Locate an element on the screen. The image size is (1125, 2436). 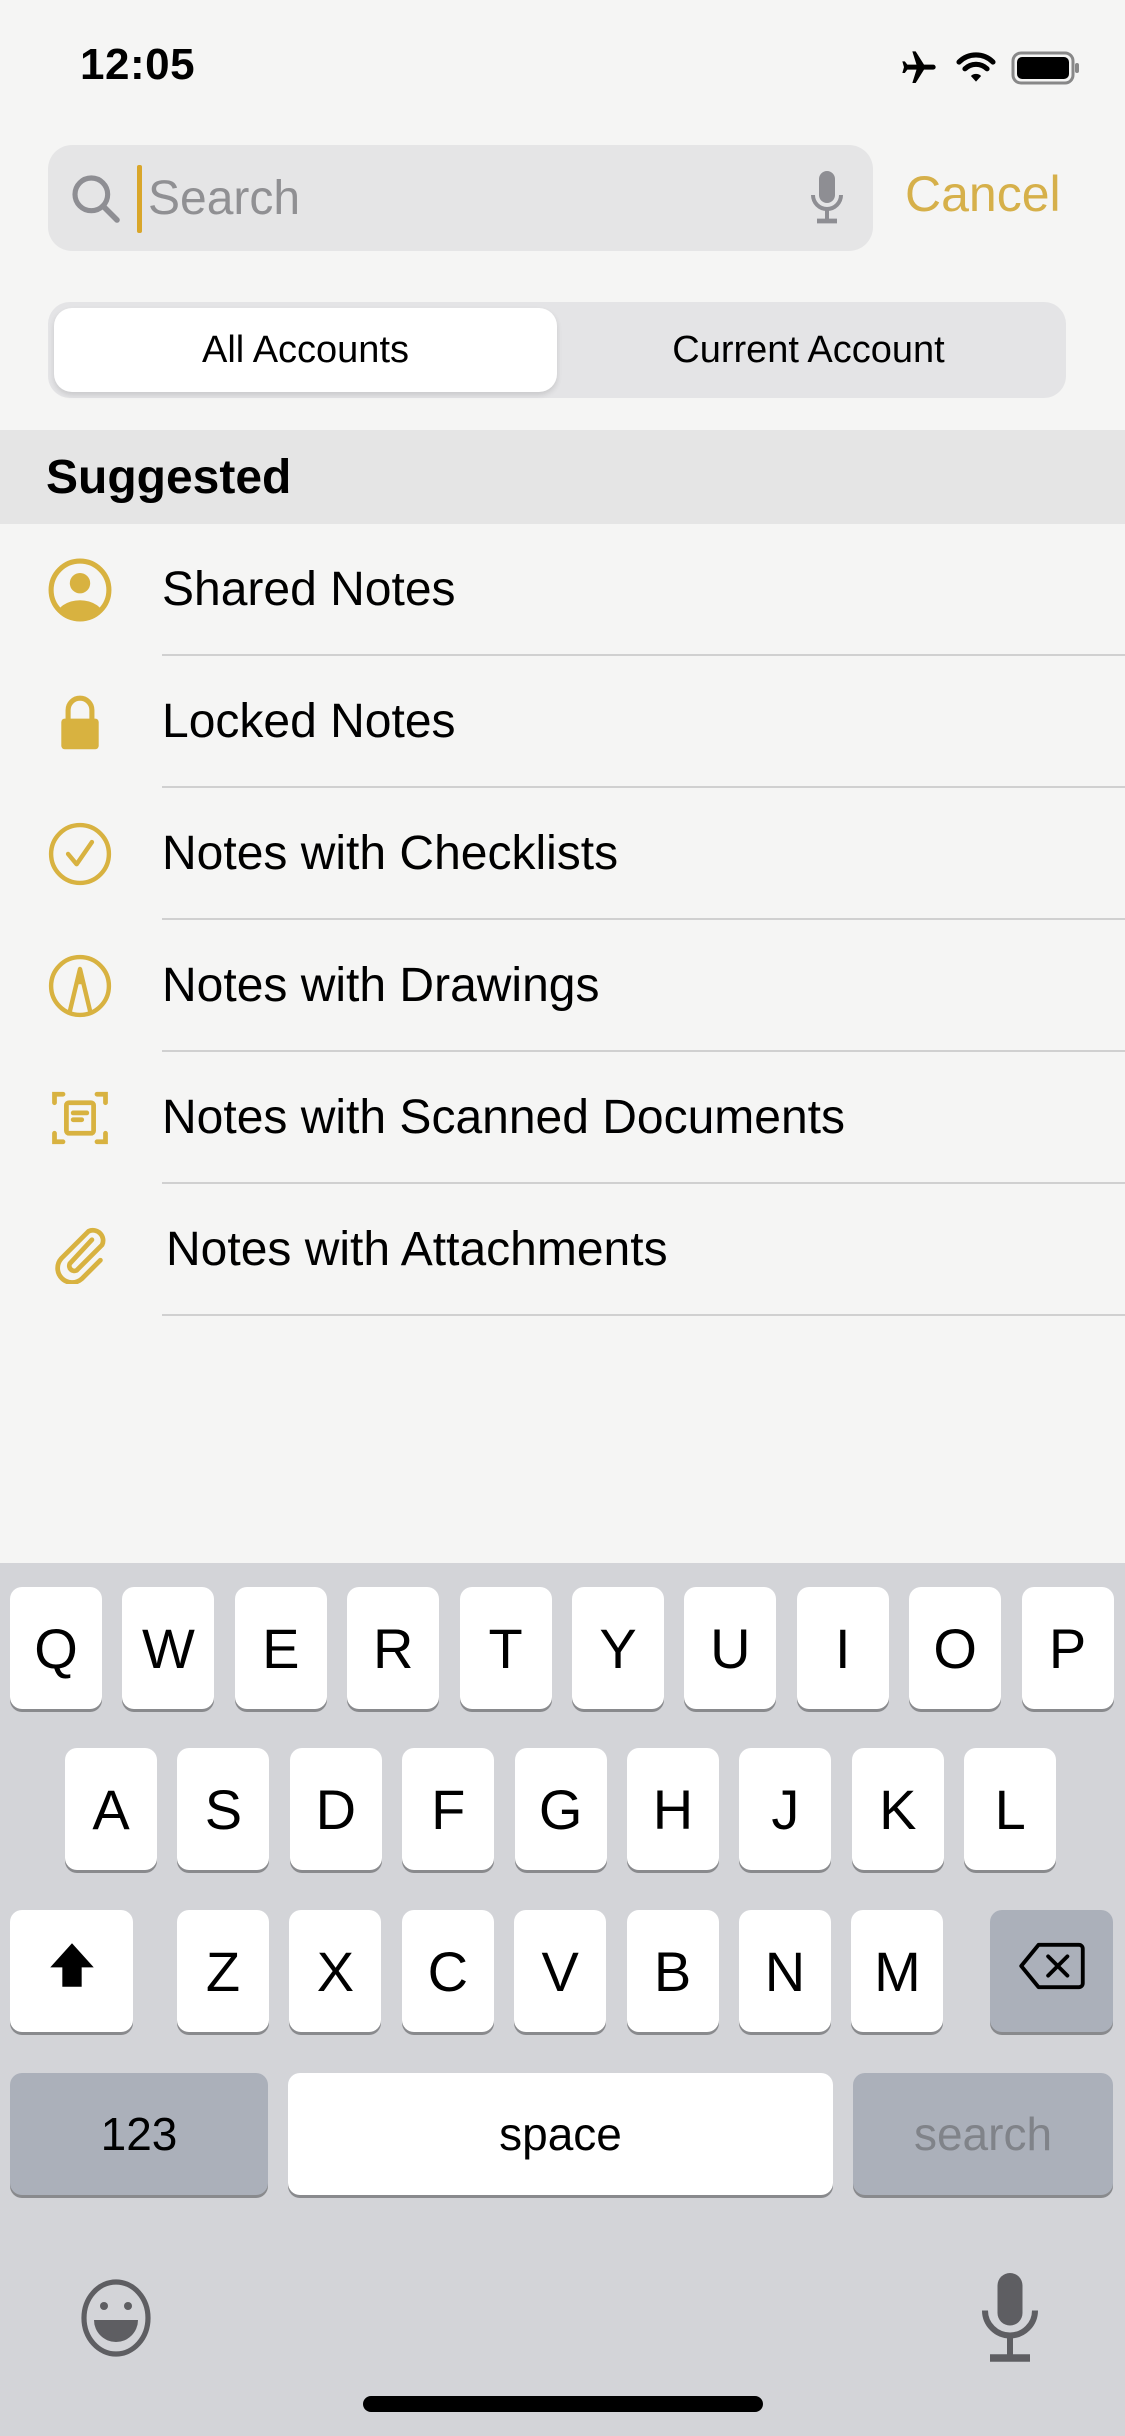
key-d: D is located at coordinates (335, 1809).